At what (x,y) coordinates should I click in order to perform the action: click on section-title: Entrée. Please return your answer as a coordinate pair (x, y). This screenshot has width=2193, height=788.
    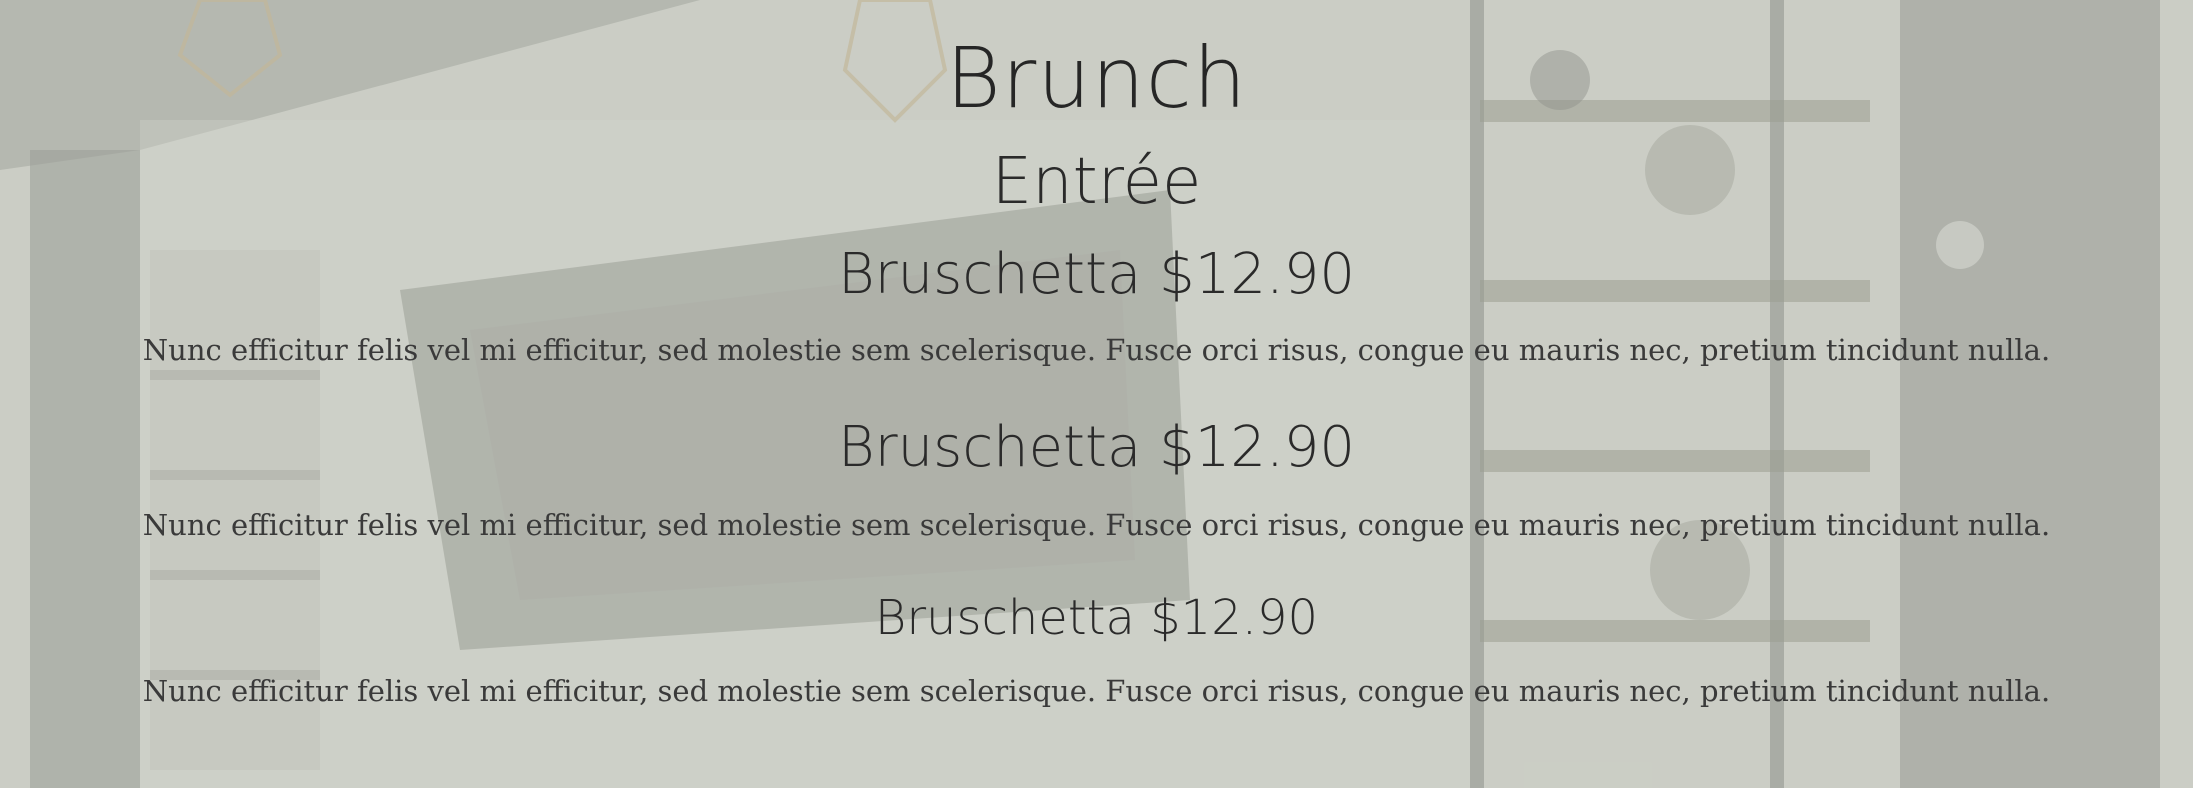
    Looking at the image, I should click on (1096, 182).